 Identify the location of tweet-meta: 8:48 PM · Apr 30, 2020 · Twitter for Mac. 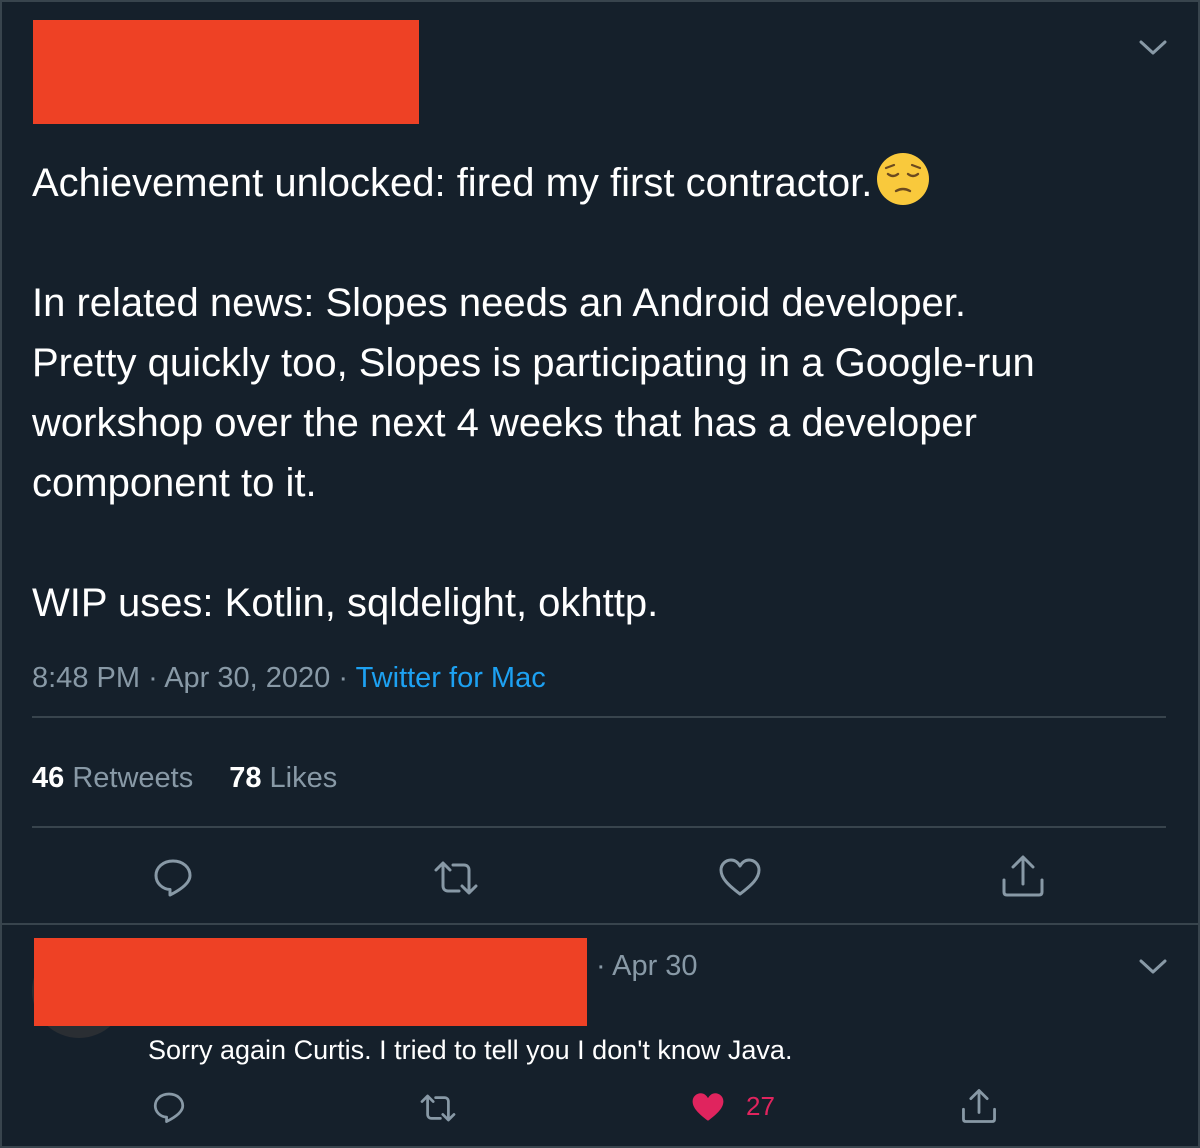
(289, 678).